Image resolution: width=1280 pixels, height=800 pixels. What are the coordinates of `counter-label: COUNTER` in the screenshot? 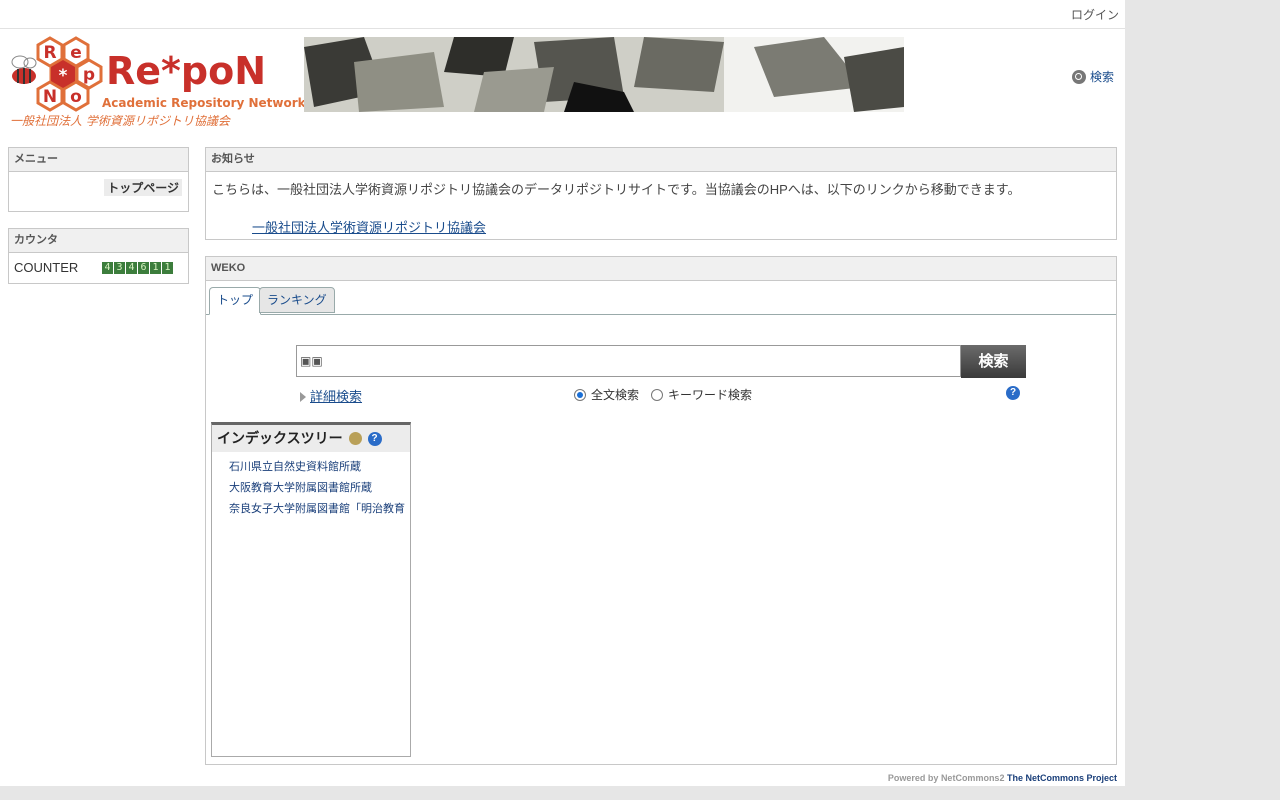 It's located at (46, 267).